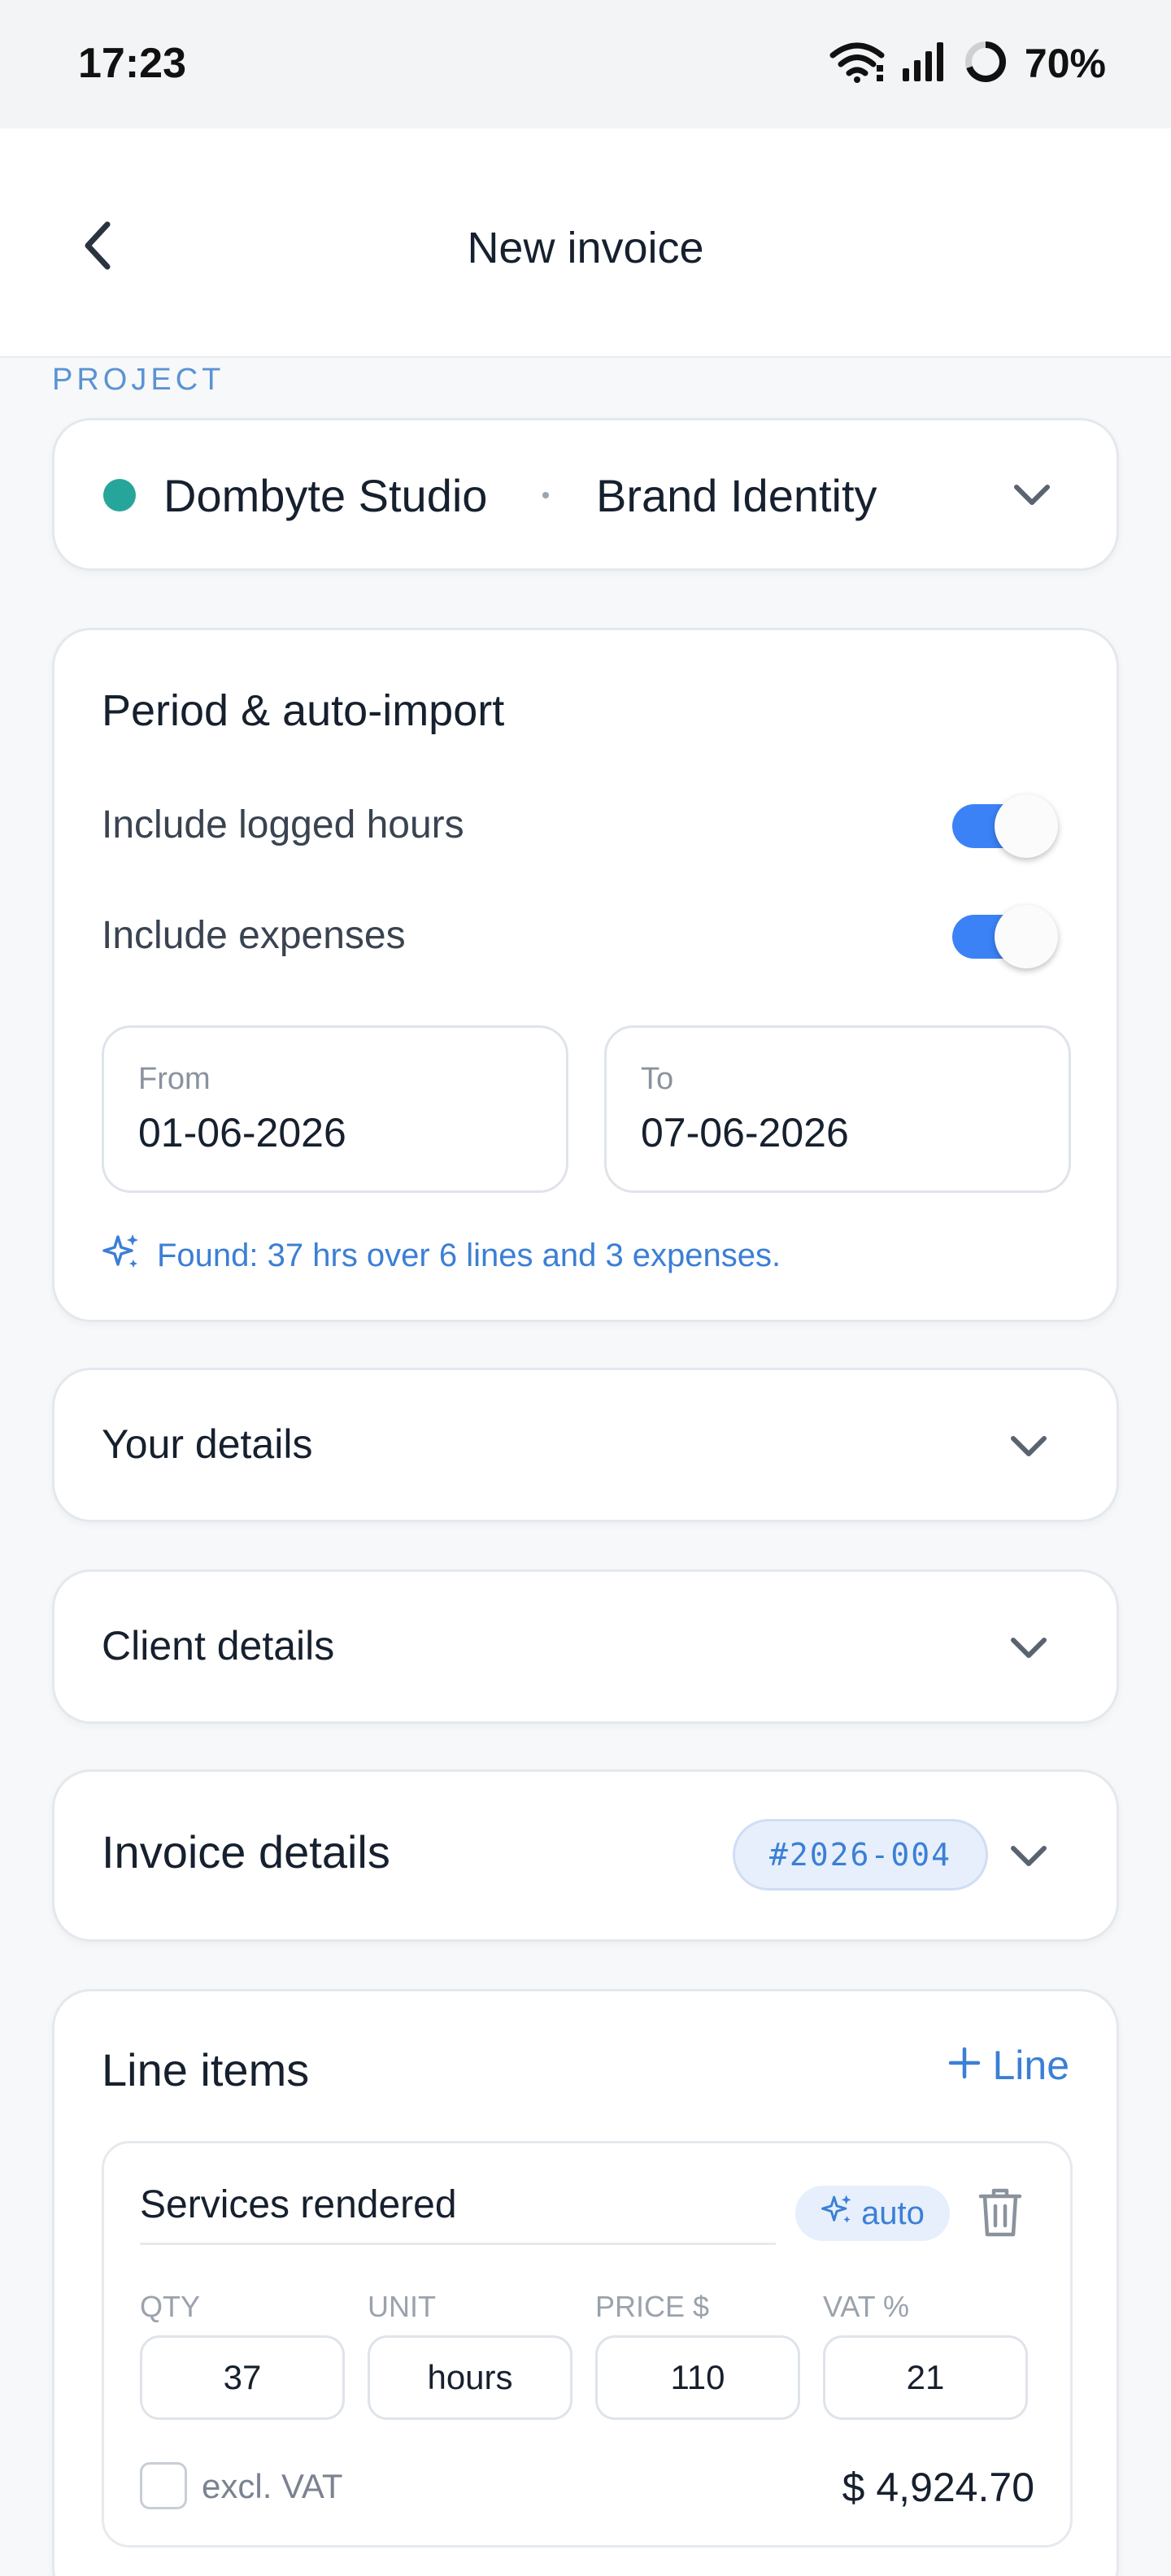  I want to click on trash-icon, so click(1000, 2215).